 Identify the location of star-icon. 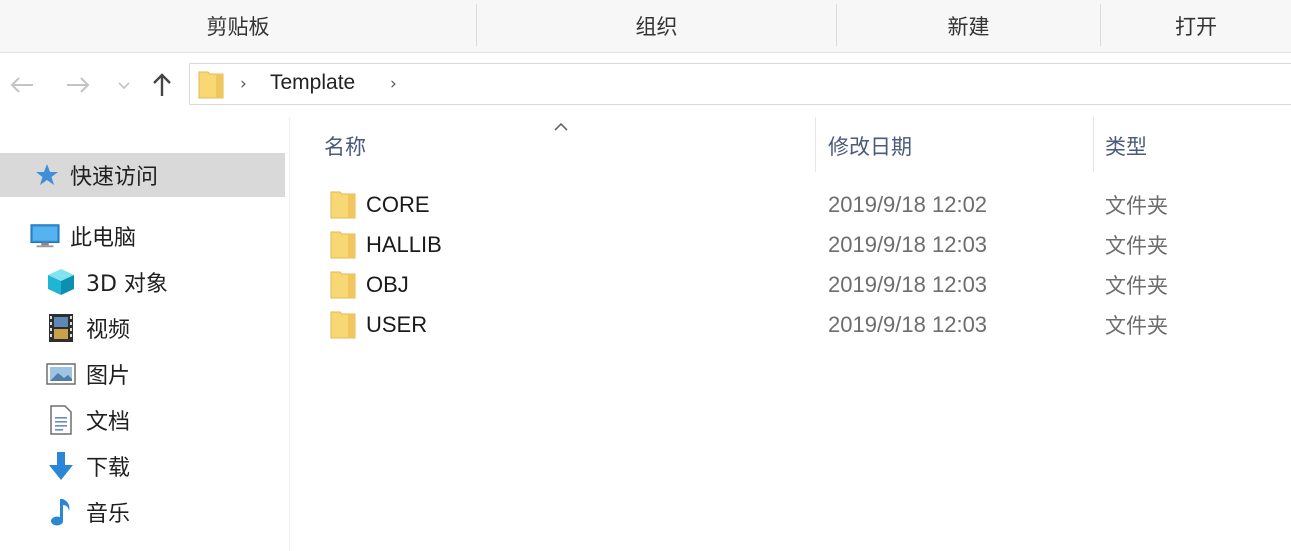
(47, 175).